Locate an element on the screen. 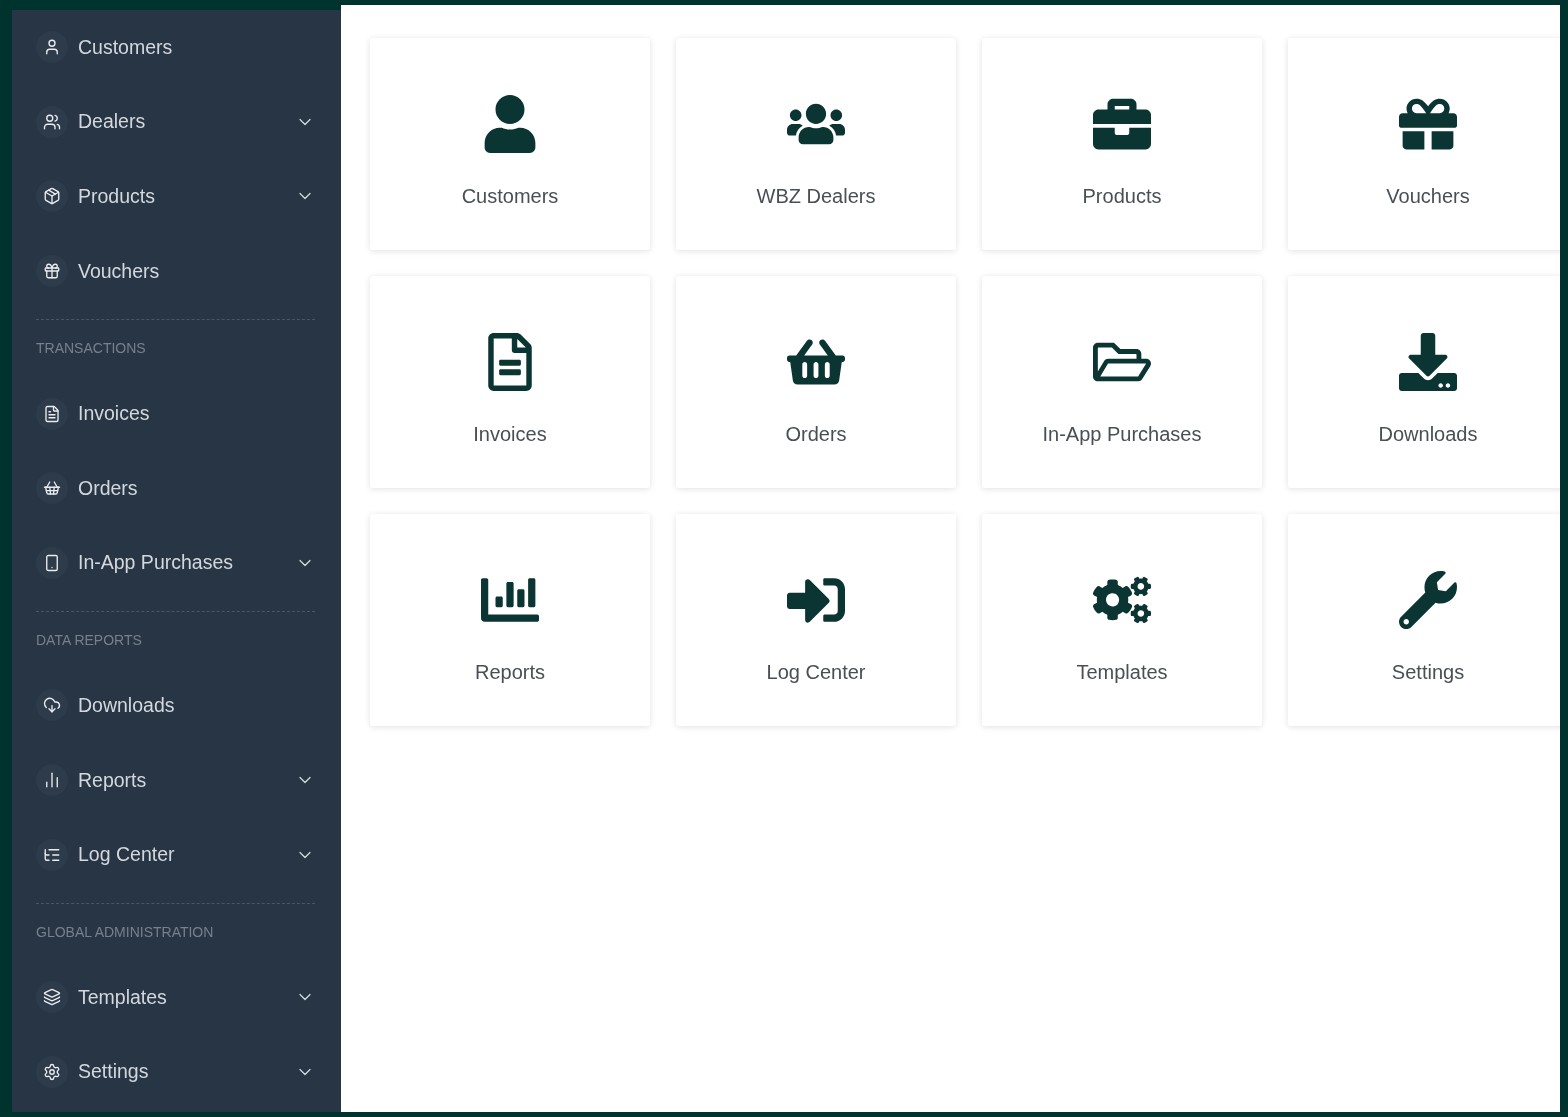 This screenshot has width=1568, height=1117. settings-icon is located at coordinates (52, 1071).